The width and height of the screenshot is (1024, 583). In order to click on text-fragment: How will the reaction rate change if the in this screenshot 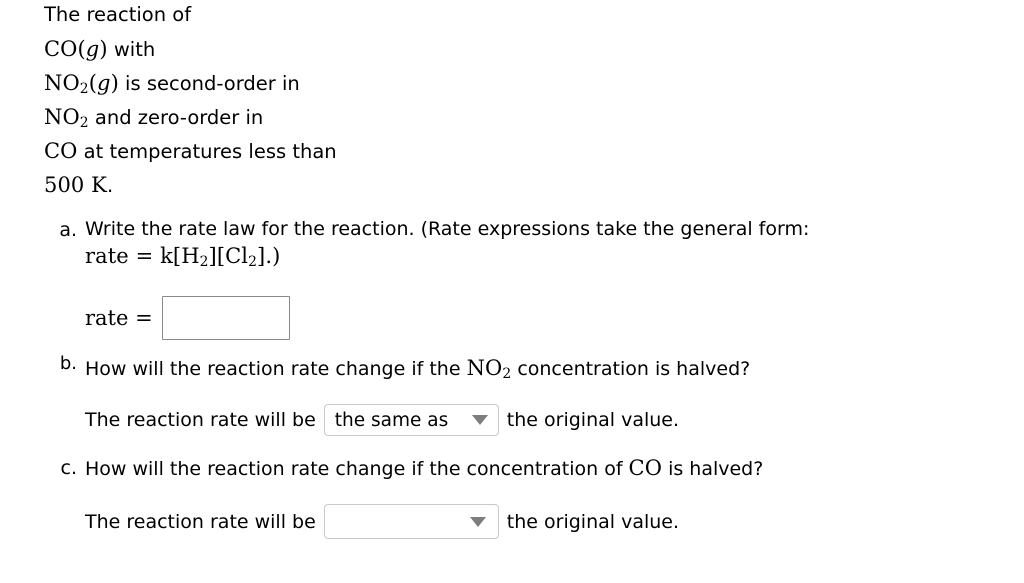, I will do `click(276, 369)`.